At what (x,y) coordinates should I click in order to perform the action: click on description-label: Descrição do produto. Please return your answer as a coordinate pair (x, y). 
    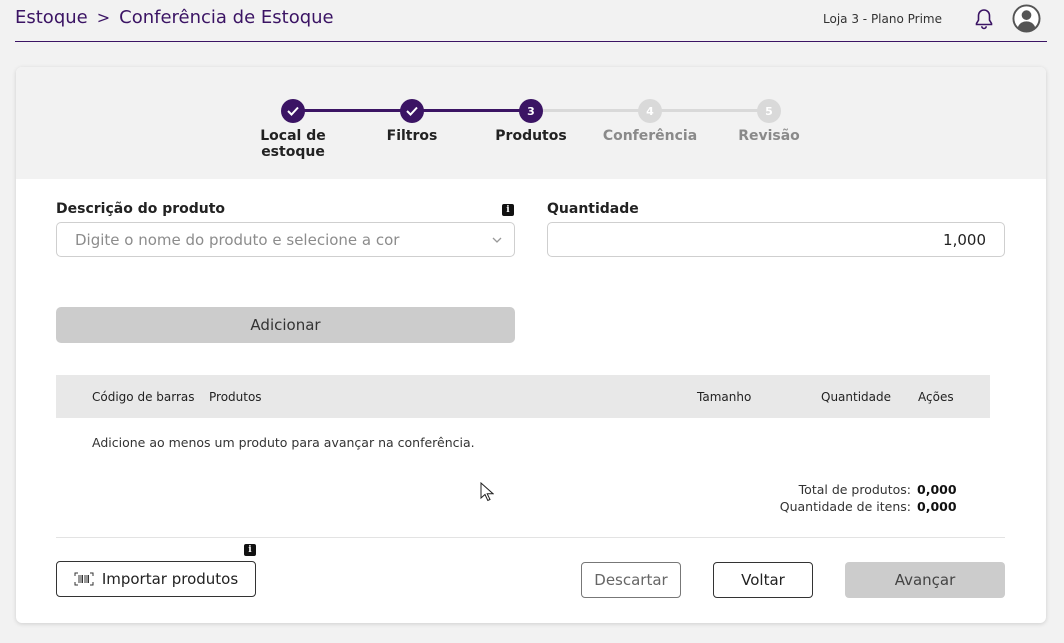
    Looking at the image, I should click on (141, 209).